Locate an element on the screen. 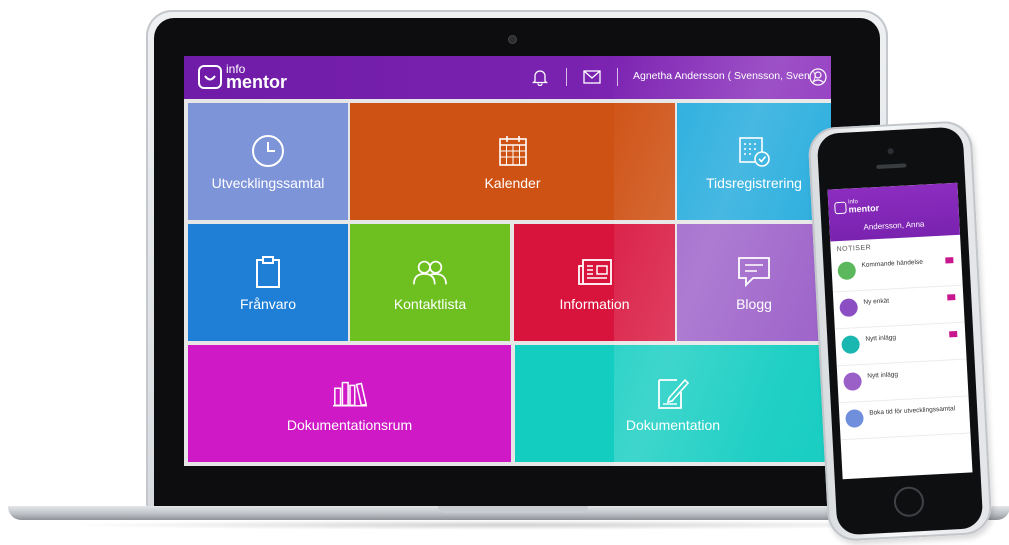 The image size is (1009, 545). laptop-opening-notch is located at coordinates (513, 509).